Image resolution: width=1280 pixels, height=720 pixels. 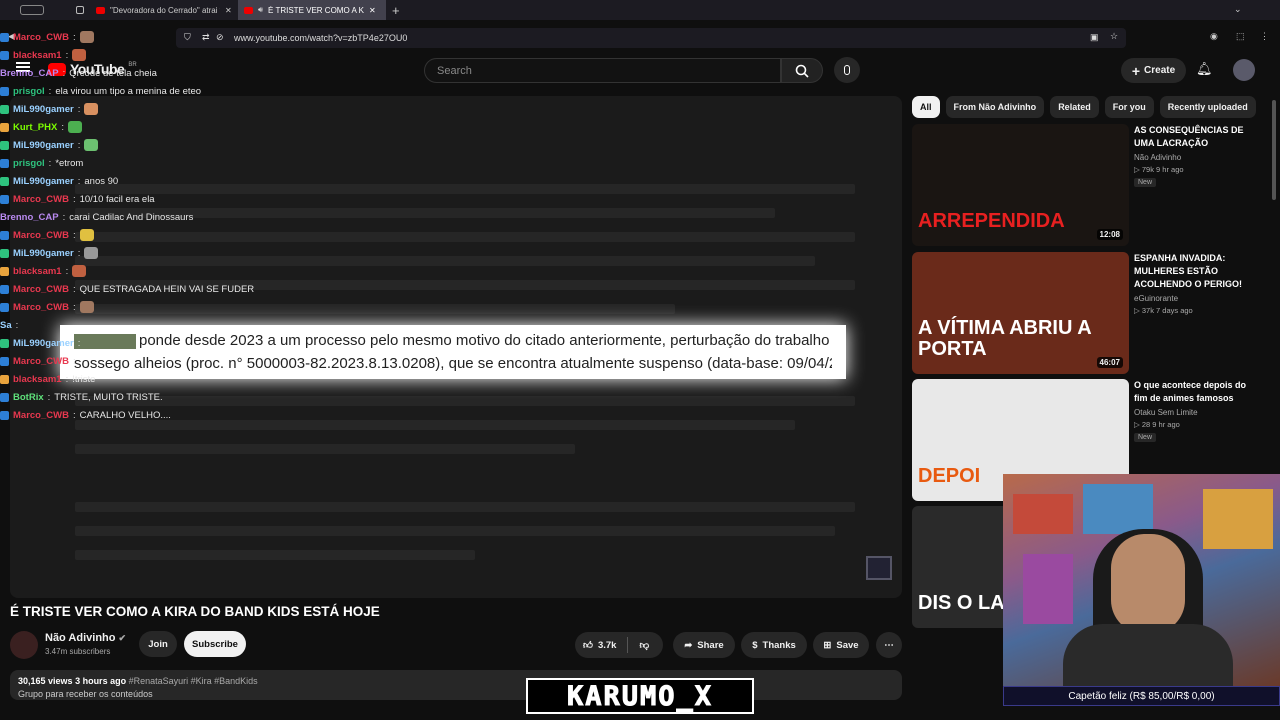 What do you see at coordinates (991, 221) in the screenshot?
I see `thumbnail-text: ARREPENDIDA` at bounding box center [991, 221].